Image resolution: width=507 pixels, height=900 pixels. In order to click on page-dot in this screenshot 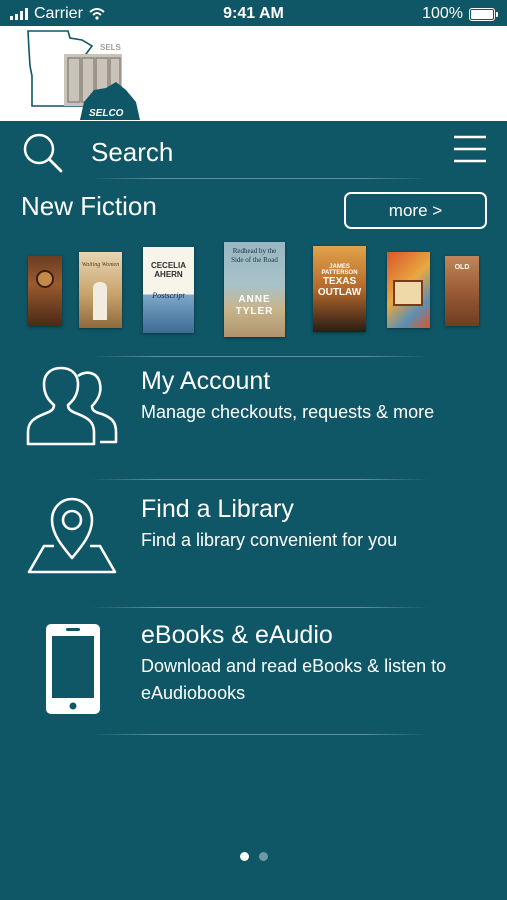, I will do `click(263, 856)`.